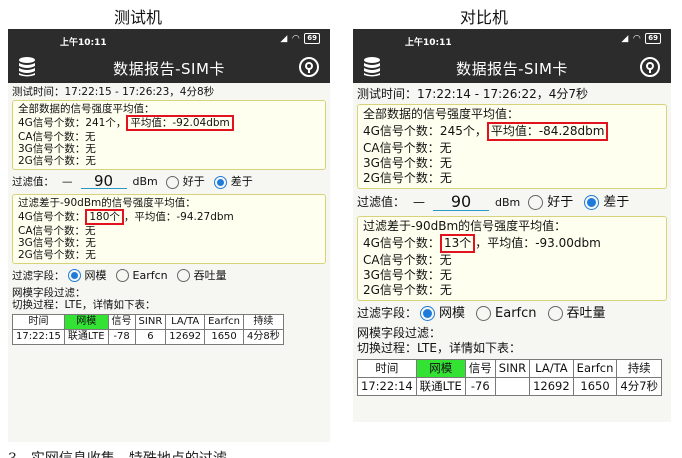 Image resolution: width=682 pixels, height=458 pixels. Describe the element at coordinates (138, 17) in the screenshot. I see `heading-test-device: 测试机` at that location.